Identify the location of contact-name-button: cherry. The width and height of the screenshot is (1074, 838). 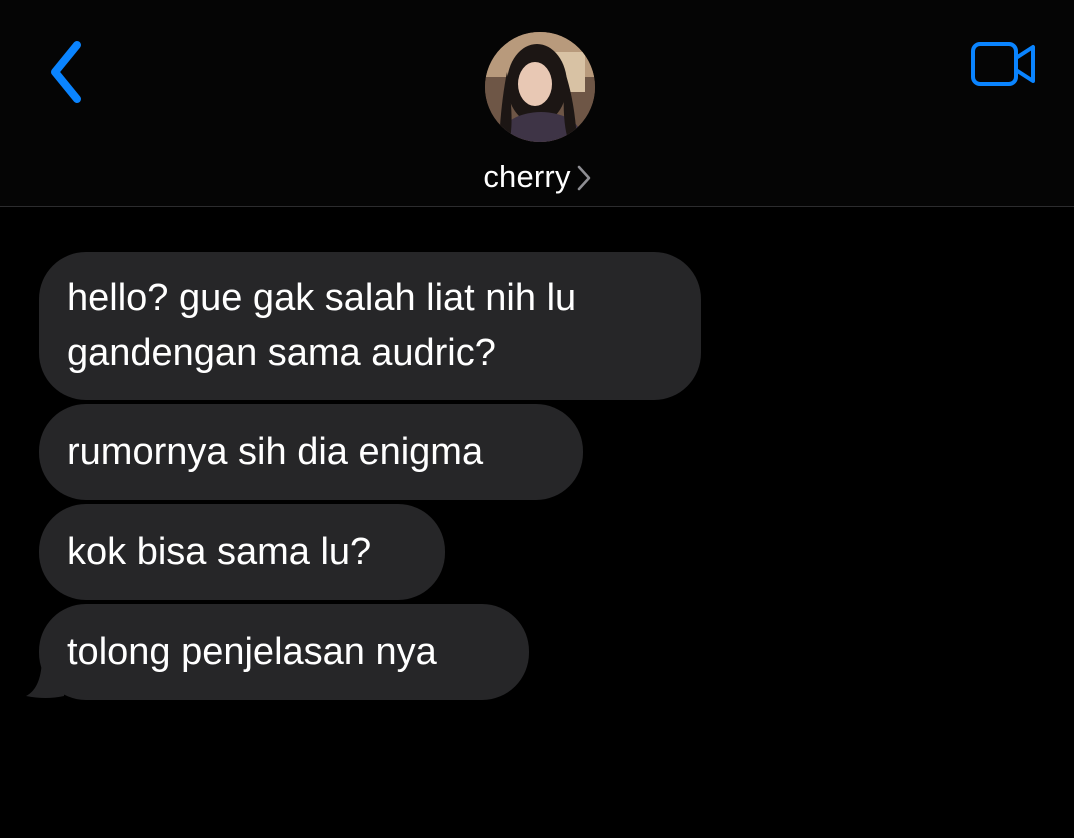
(537, 177).